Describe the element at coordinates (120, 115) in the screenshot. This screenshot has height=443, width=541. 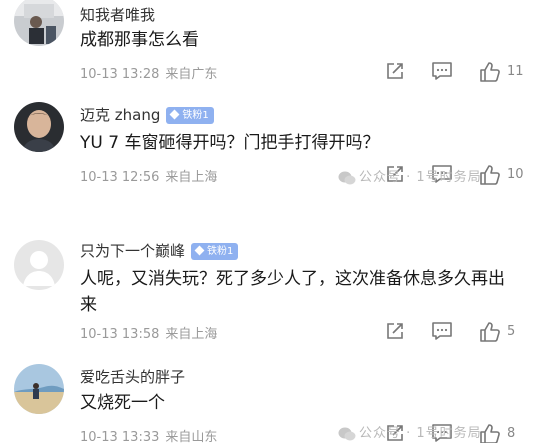
I see `user-name-text: 迈克 zhang` at that location.